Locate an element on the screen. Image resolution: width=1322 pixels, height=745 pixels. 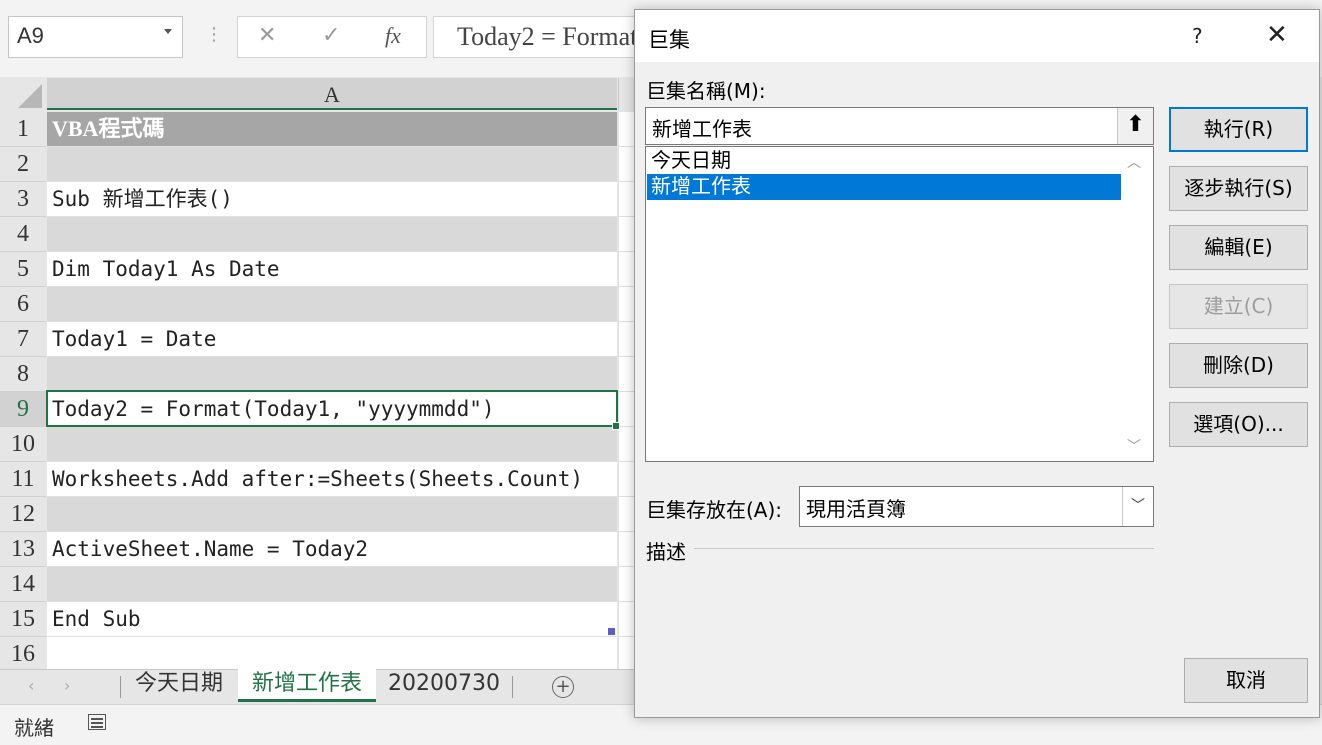
row-header: 11 is located at coordinates (23, 479).